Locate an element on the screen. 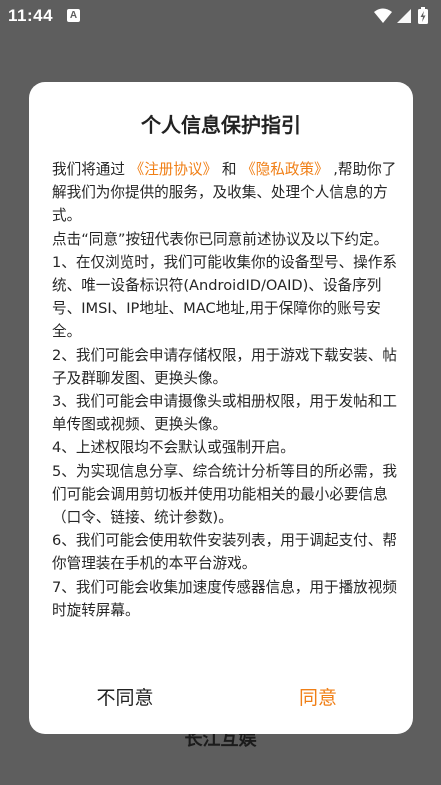  terms-item-4: 4、上述权限均不会默认或强制开启。 is located at coordinates (173, 448).